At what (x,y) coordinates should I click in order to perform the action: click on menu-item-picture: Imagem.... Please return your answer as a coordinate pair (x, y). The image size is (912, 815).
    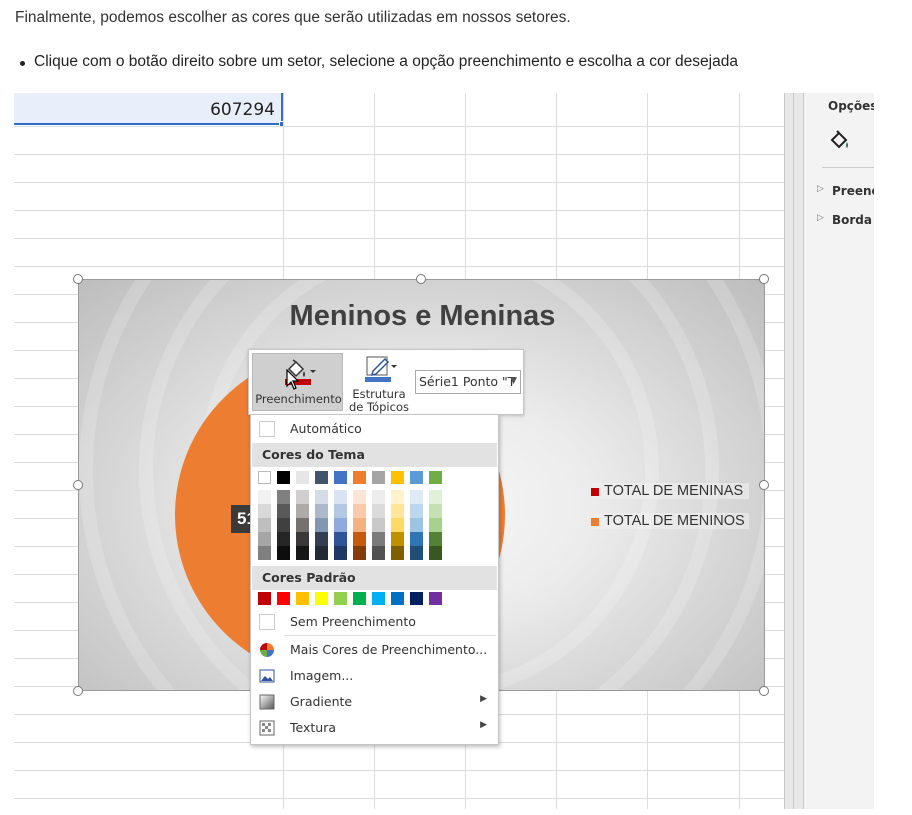
    Looking at the image, I should click on (374, 676).